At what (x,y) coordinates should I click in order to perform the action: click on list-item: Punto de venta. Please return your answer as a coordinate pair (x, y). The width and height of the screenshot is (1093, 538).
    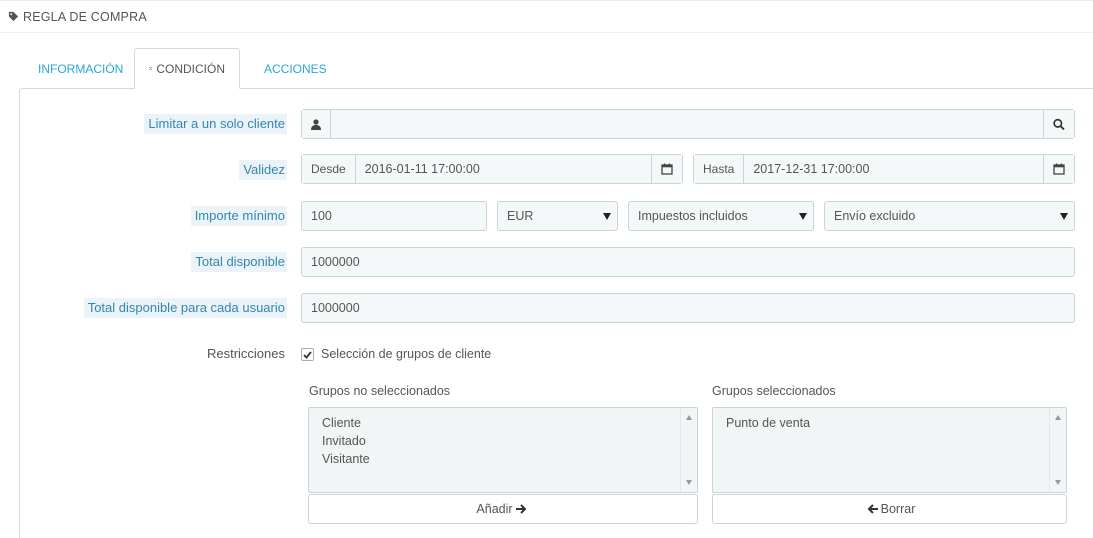
    Looking at the image, I should click on (889, 423).